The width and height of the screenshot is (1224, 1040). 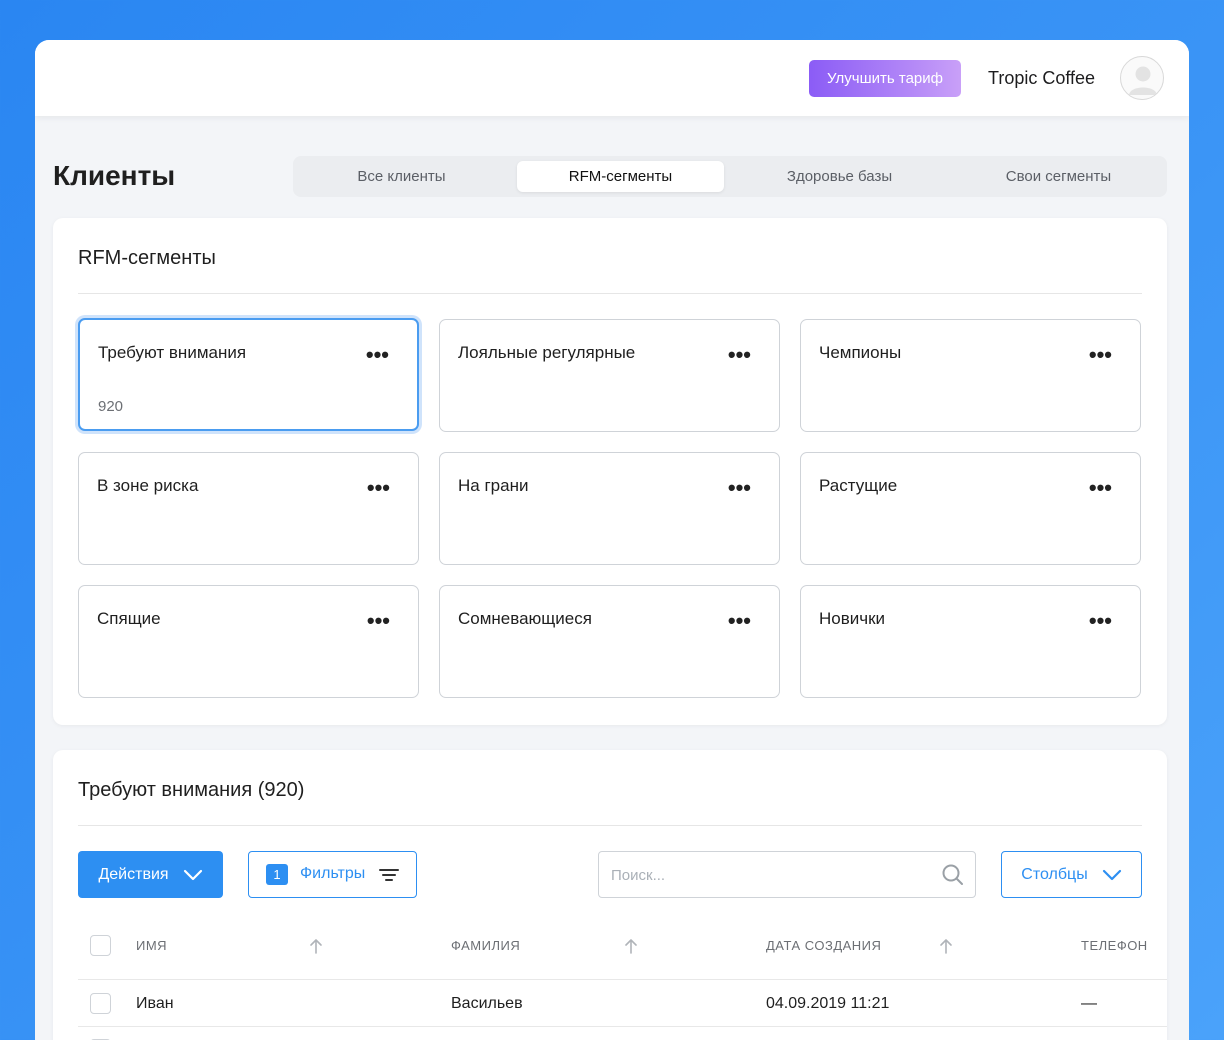 What do you see at coordinates (852, 618) in the screenshot?
I see `segment-name: Новички` at bounding box center [852, 618].